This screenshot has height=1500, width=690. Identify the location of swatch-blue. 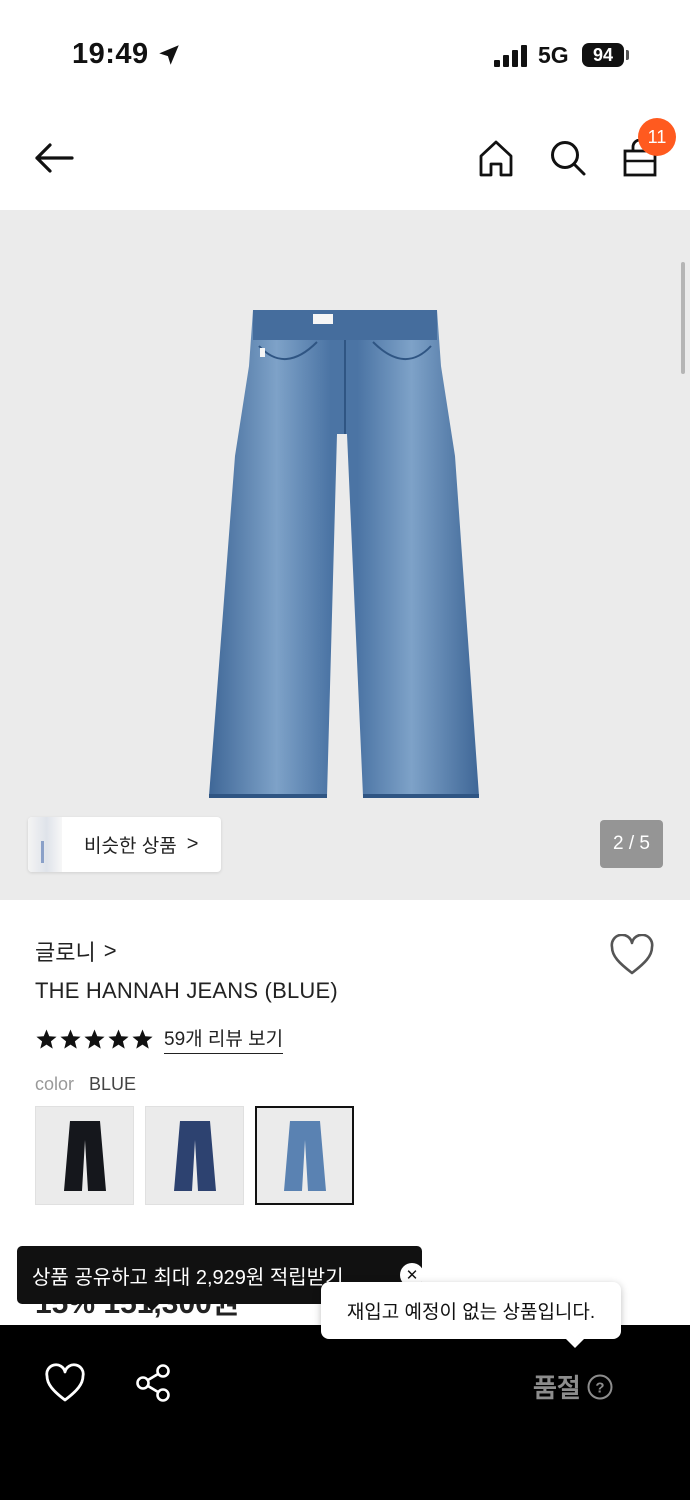
(304, 1155).